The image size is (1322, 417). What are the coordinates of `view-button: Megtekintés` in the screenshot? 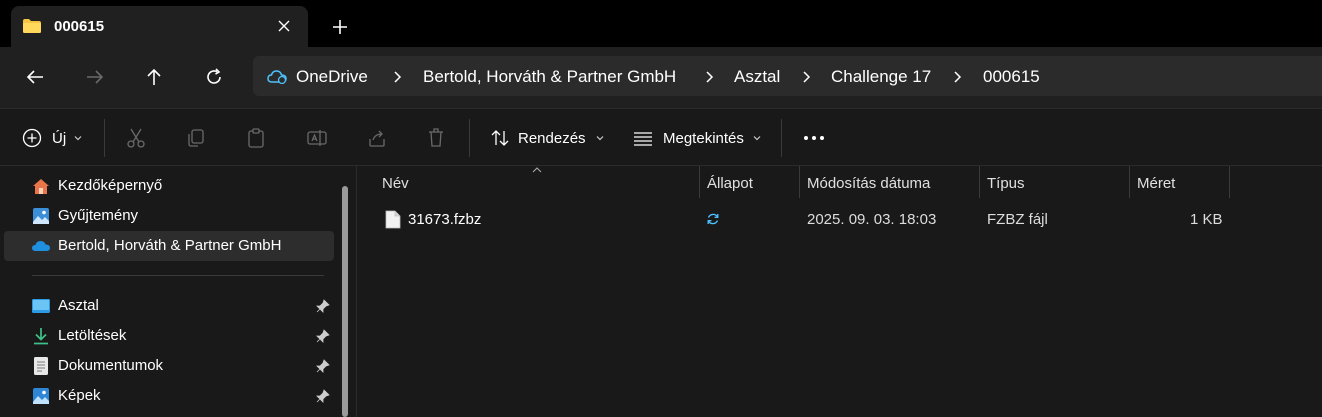 It's located at (697, 138).